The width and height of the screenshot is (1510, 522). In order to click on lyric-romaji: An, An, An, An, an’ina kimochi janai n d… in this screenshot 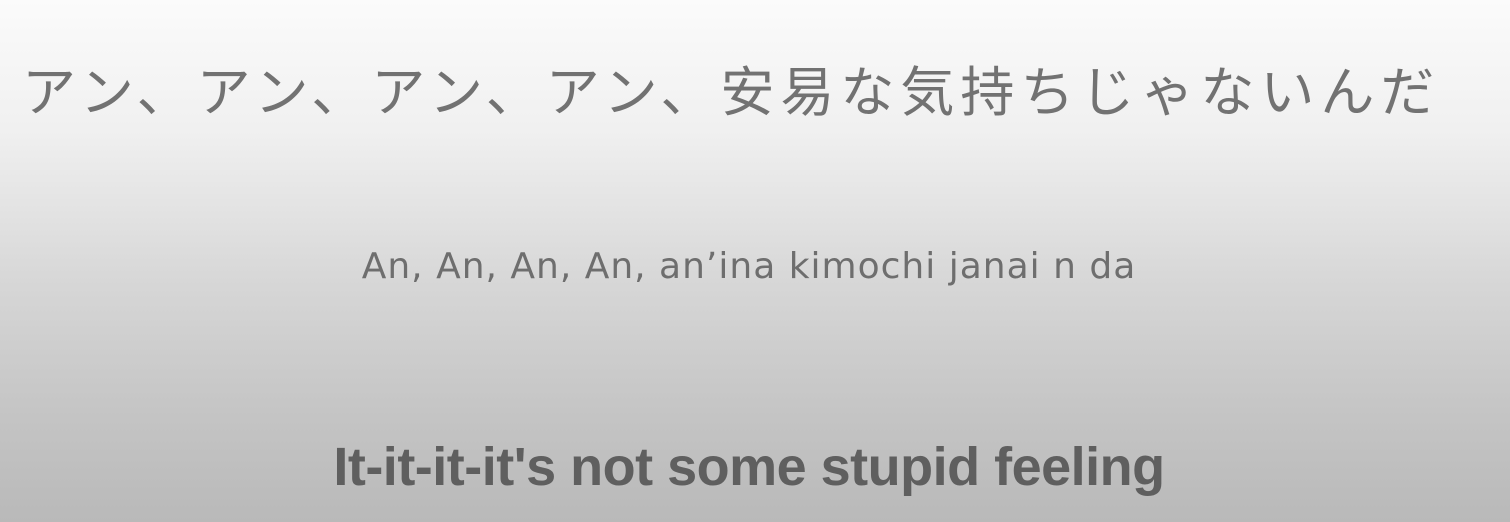, I will do `click(749, 266)`.